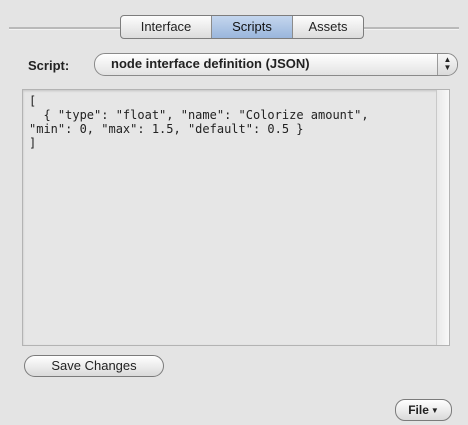 This screenshot has height=425, width=468. What do you see at coordinates (166, 27) in the screenshot?
I see `tab-interface: Interface` at bounding box center [166, 27].